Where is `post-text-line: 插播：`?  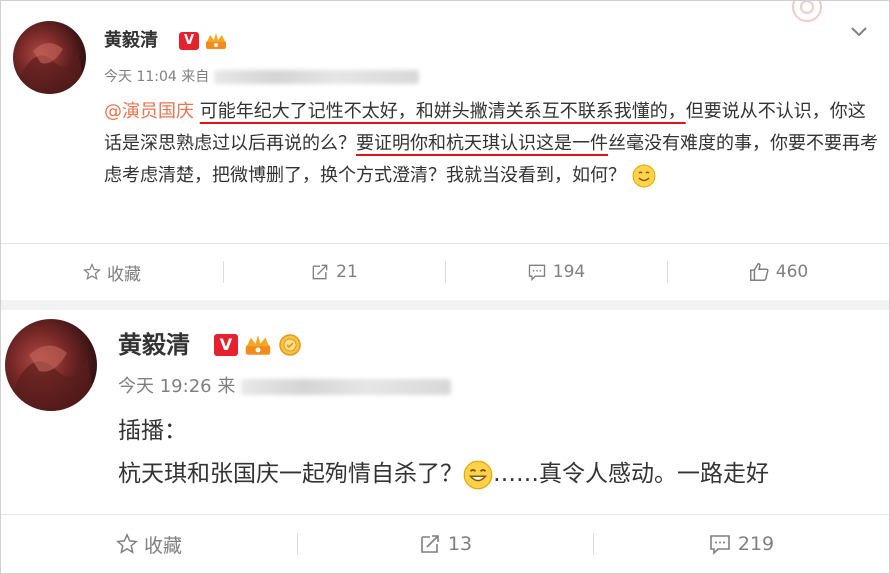 post-text-line: 插播： is located at coordinates (152, 431).